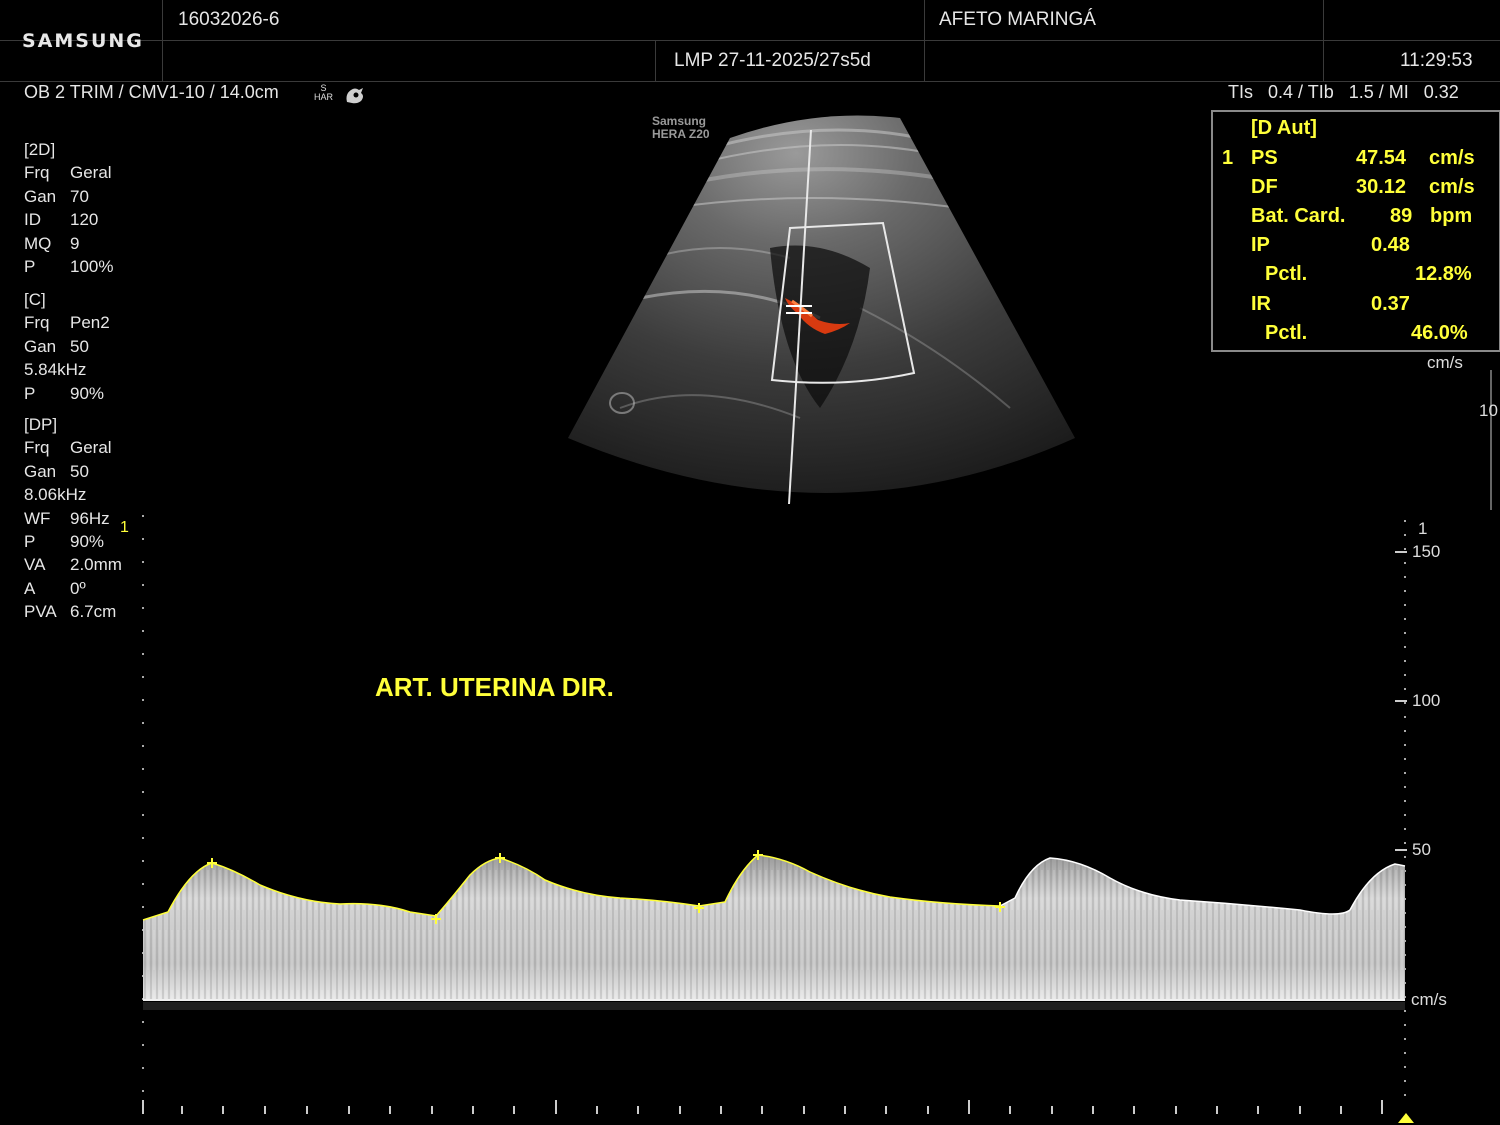 The width and height of the screenshot is (1500, 1125). I want to click on params-2d: [2D] Frq Geral Gan 70 ID 120 MQ 9 P 100%, so click(68, 208).